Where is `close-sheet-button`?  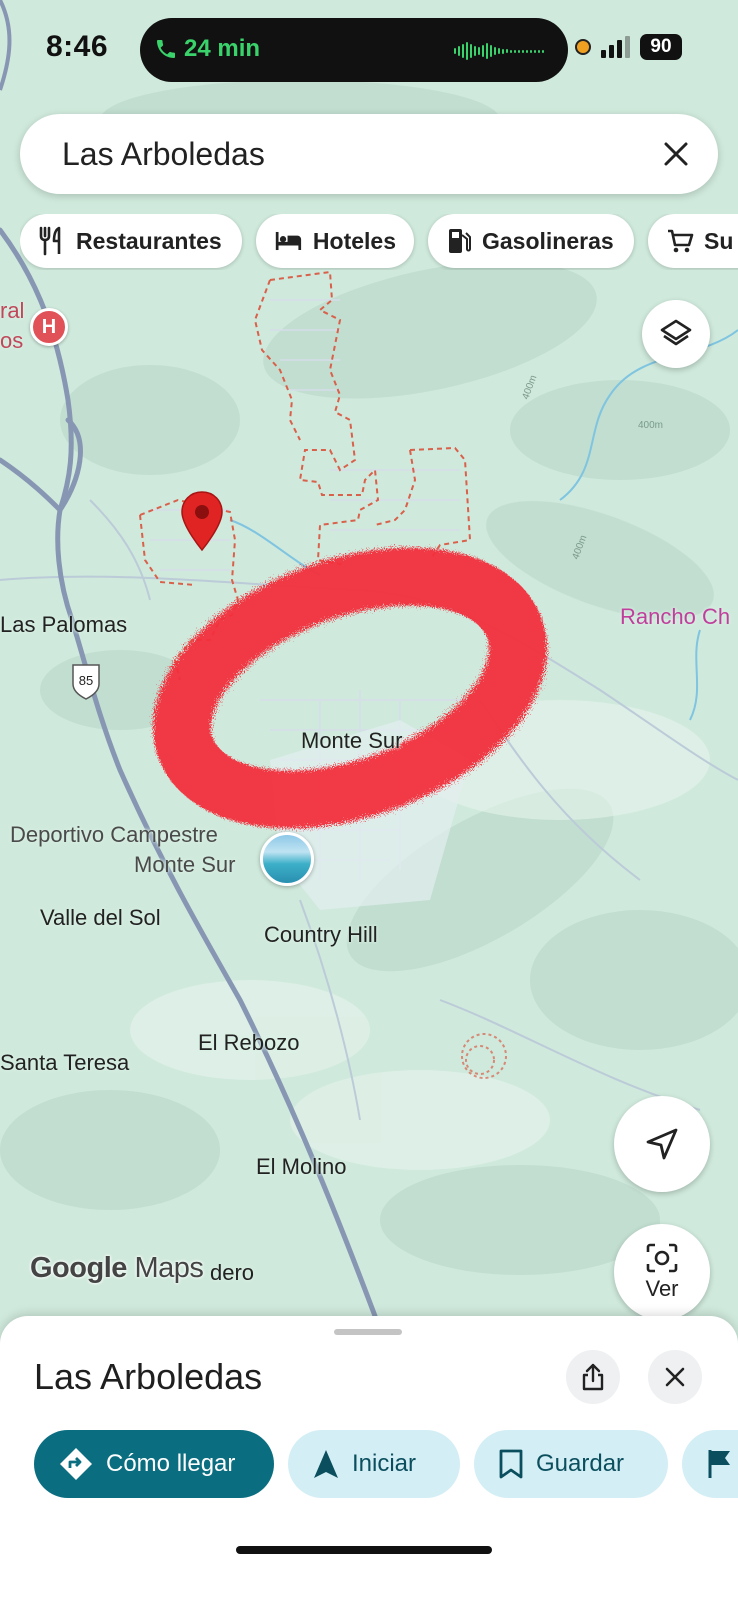 close-sheet-button is located at coordinates (675, 1377).